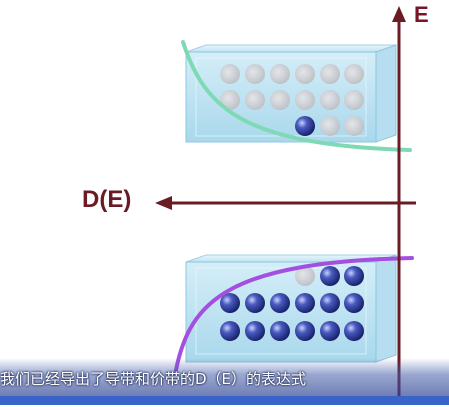 This screenshot has height=410, width=449. I want to click on conduction-band-box, so click(291, 93).